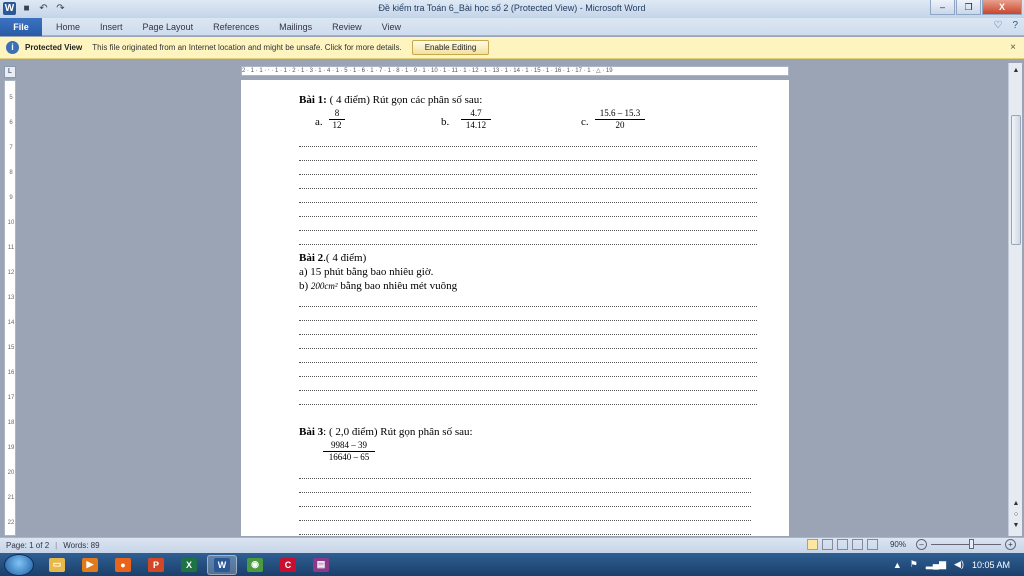 The height and width of the screenshot is (576, 1024). I want to click on vertical-ruler-tick: 18, so click(11, 423).